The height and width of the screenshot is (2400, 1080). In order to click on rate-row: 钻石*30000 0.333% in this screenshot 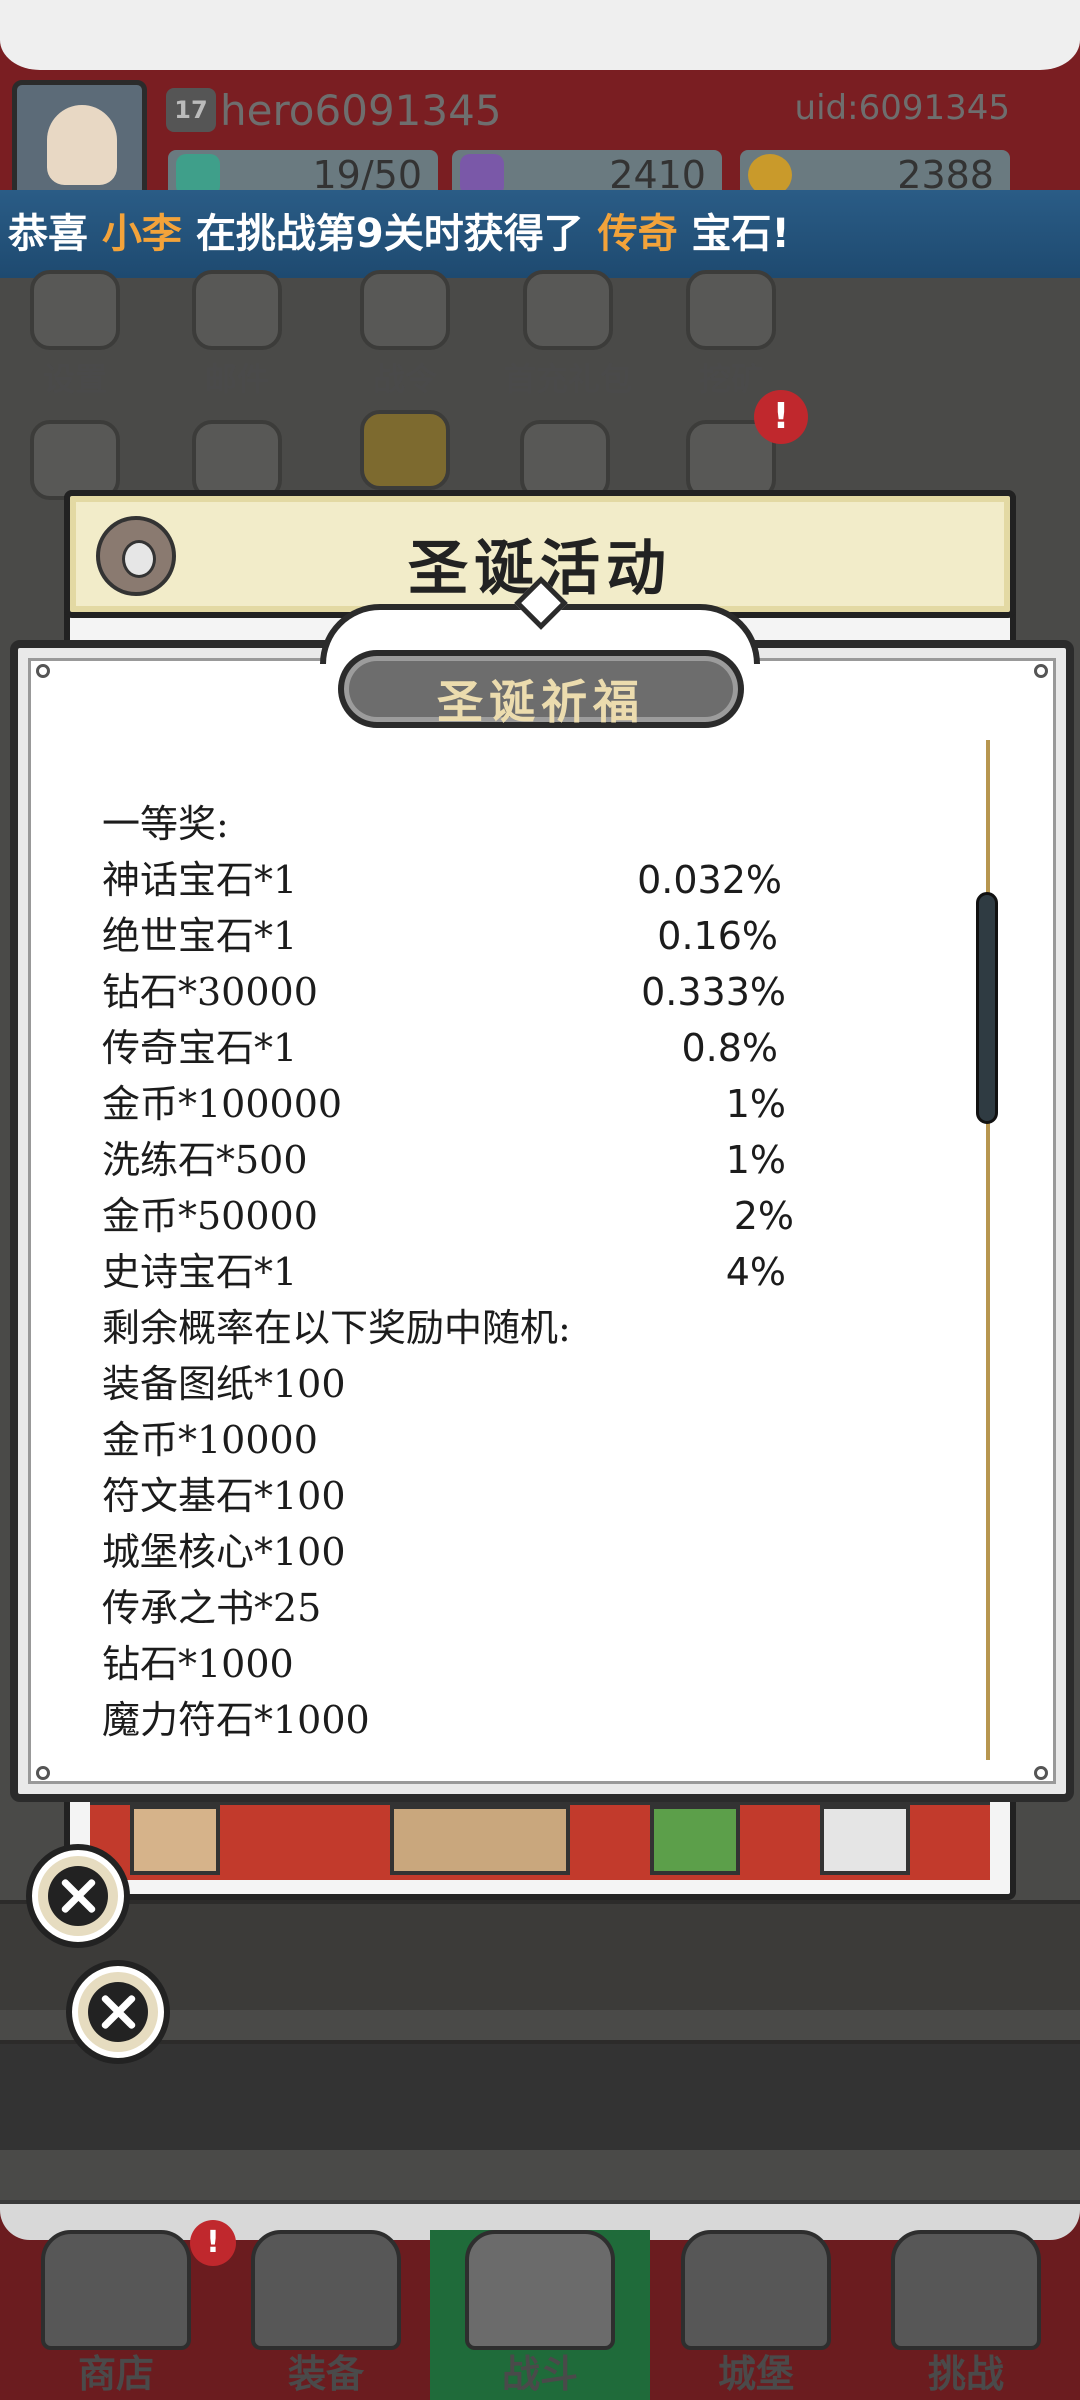, I will do `click(444, 992)`.